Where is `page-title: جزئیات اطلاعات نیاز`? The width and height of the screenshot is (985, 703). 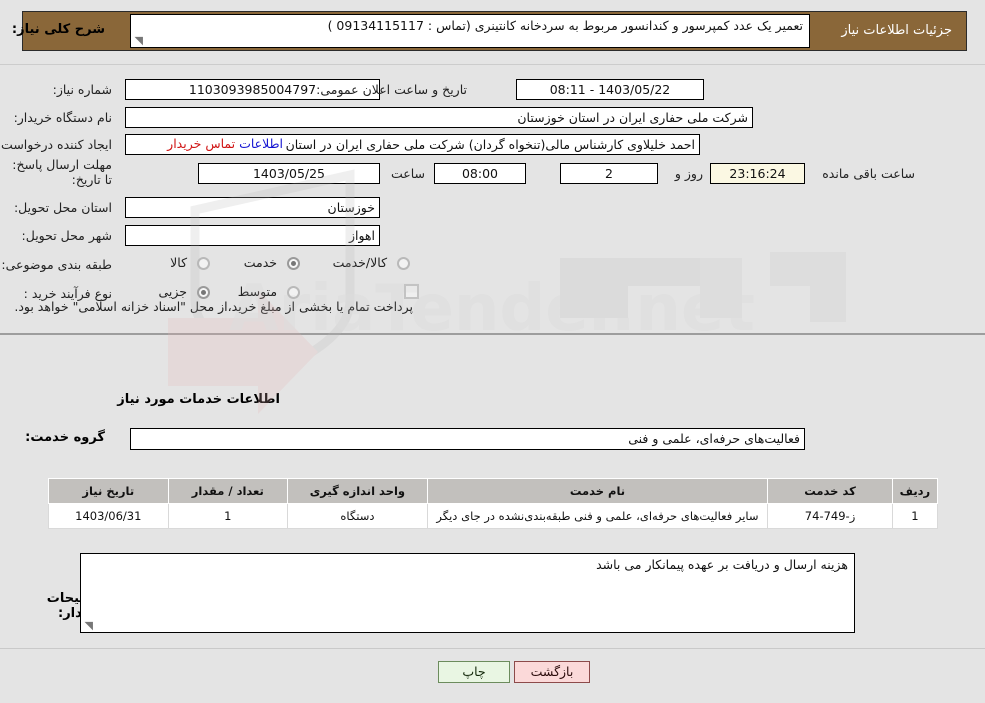
page-title: جزئیات اطلاعات نیاز is located at coordinates (896, 30).